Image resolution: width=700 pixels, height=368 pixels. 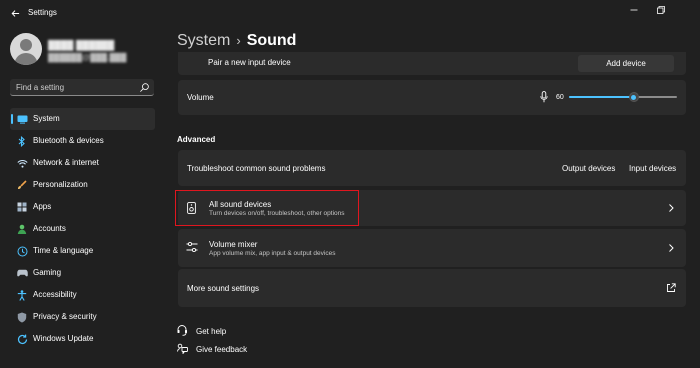 What do you see at coordinates (22, 119) in the screenshot?
I see `monitor-icon` at bounding box center [22, 119].